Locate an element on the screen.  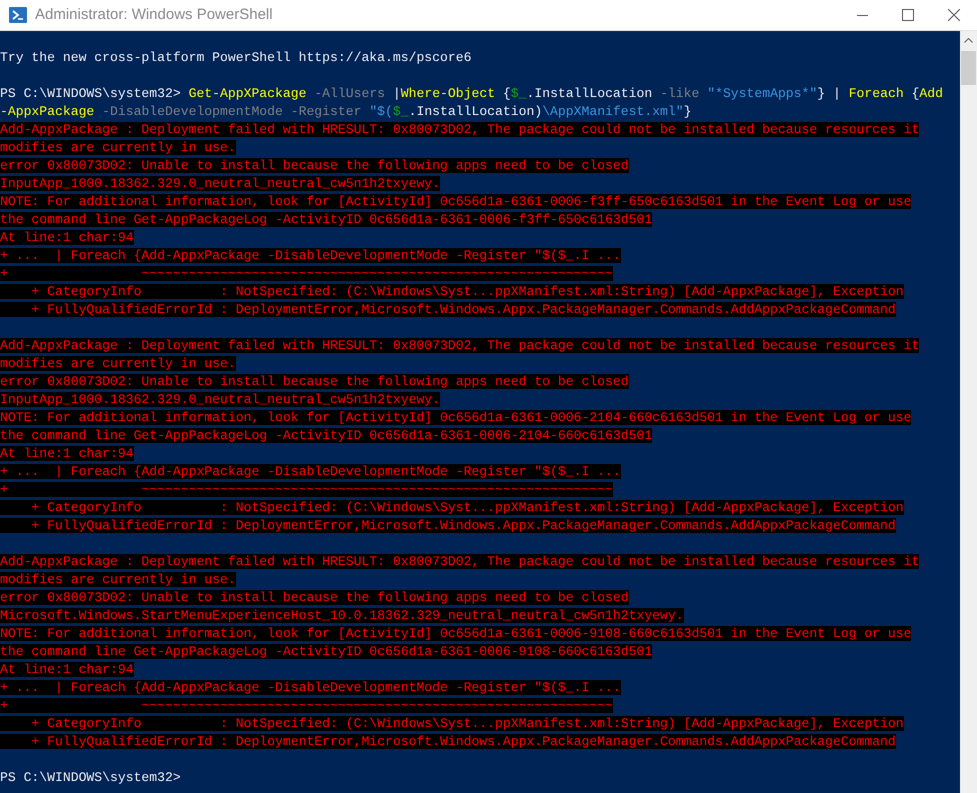
command-token: -DisableDevelopmentMode -Register is located at coordinates (231, 111).